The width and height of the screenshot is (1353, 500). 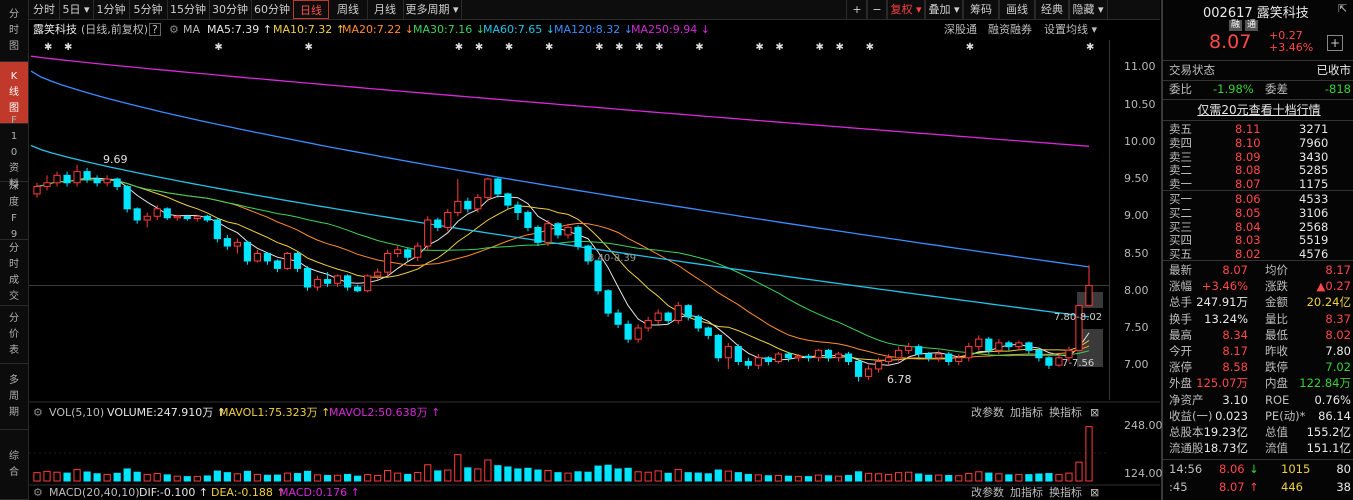 What do you see at coordinates (14, 152) in the screenshot?
I see `left-nav-item: F10资料` at bounding box center [14, 152].